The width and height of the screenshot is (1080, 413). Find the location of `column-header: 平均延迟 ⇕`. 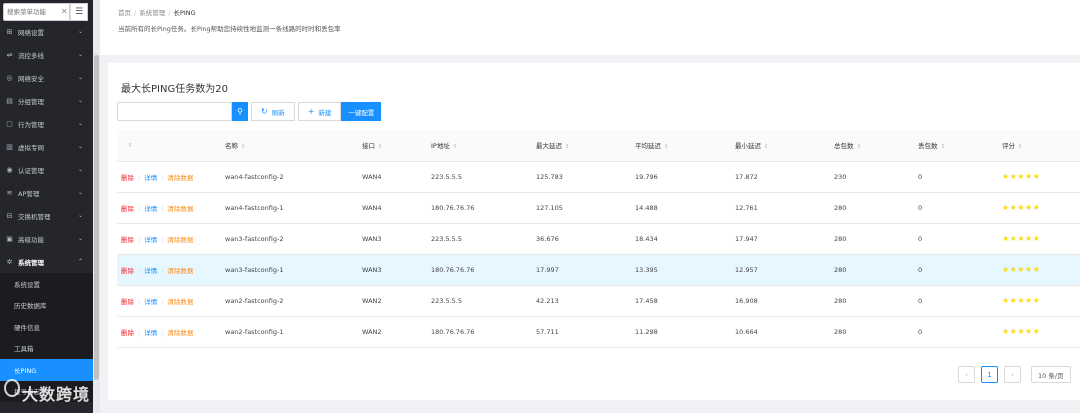

column-header: 平均延迟 ⇕ is located at coordinates (685, 146).